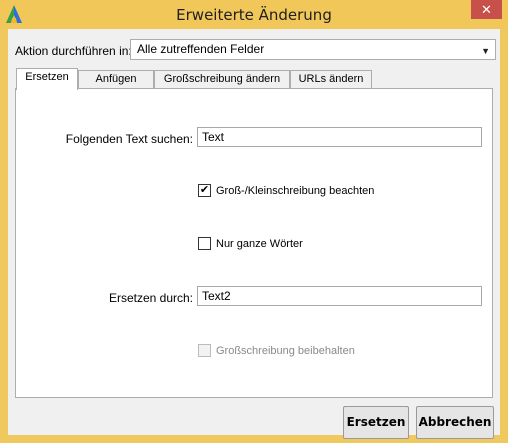  I want to click on close-icon: ✕, so click(486, 9).